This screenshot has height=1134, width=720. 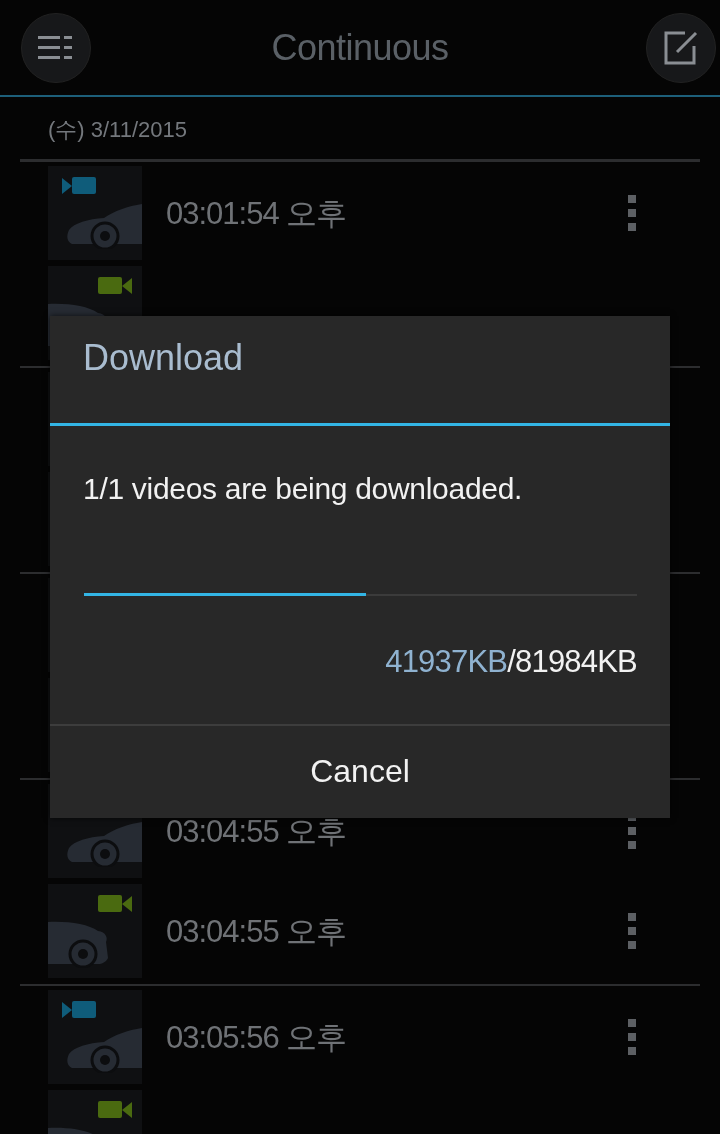 I want to click on download-message: 1/1 videos are being downloaded., so click(x=303, y=488).